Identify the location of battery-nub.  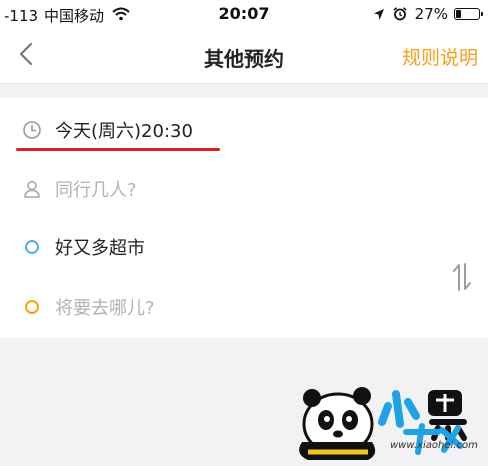
(482, 14).